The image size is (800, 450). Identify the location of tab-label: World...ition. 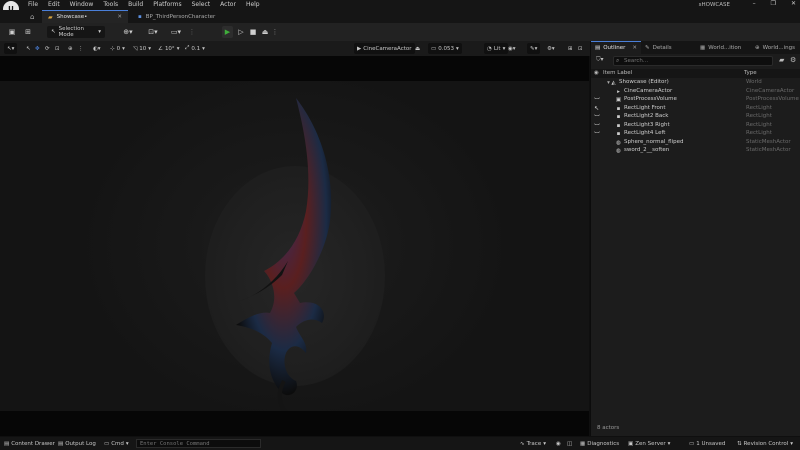
(725, 47).